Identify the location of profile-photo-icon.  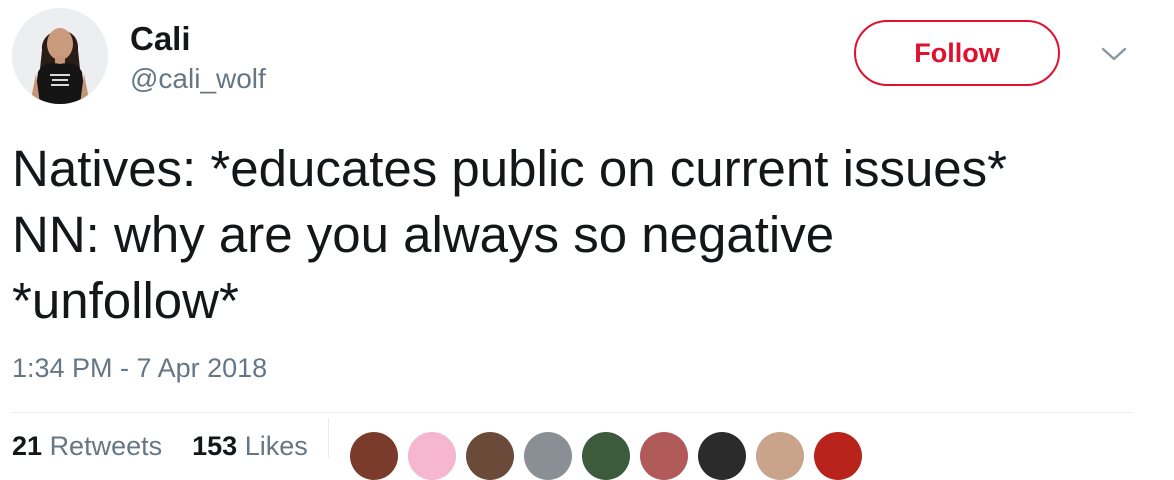
(60, 56).